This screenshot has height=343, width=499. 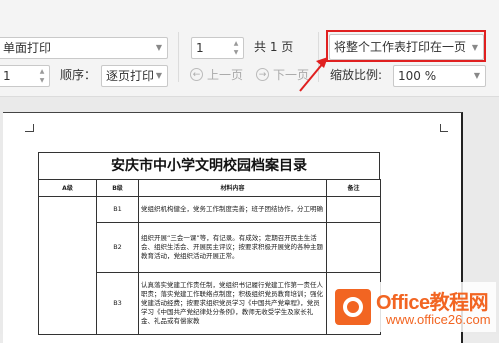 What do you see at coordinates (117, 303) in the screenshot?
I see `b-level-cell: B3` at bounding box center [117, 303].